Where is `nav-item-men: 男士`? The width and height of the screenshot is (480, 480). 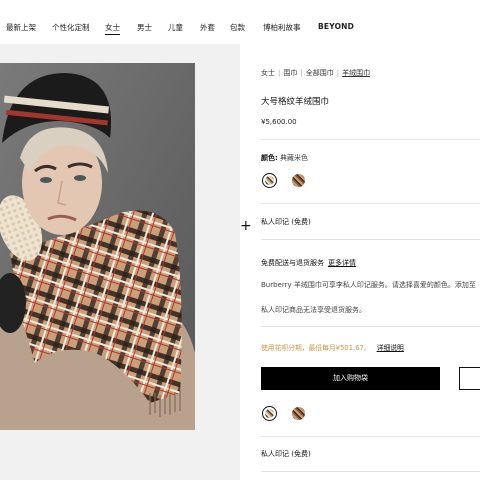 nav-item-men: 男士 is located at coordinates (144, 27).